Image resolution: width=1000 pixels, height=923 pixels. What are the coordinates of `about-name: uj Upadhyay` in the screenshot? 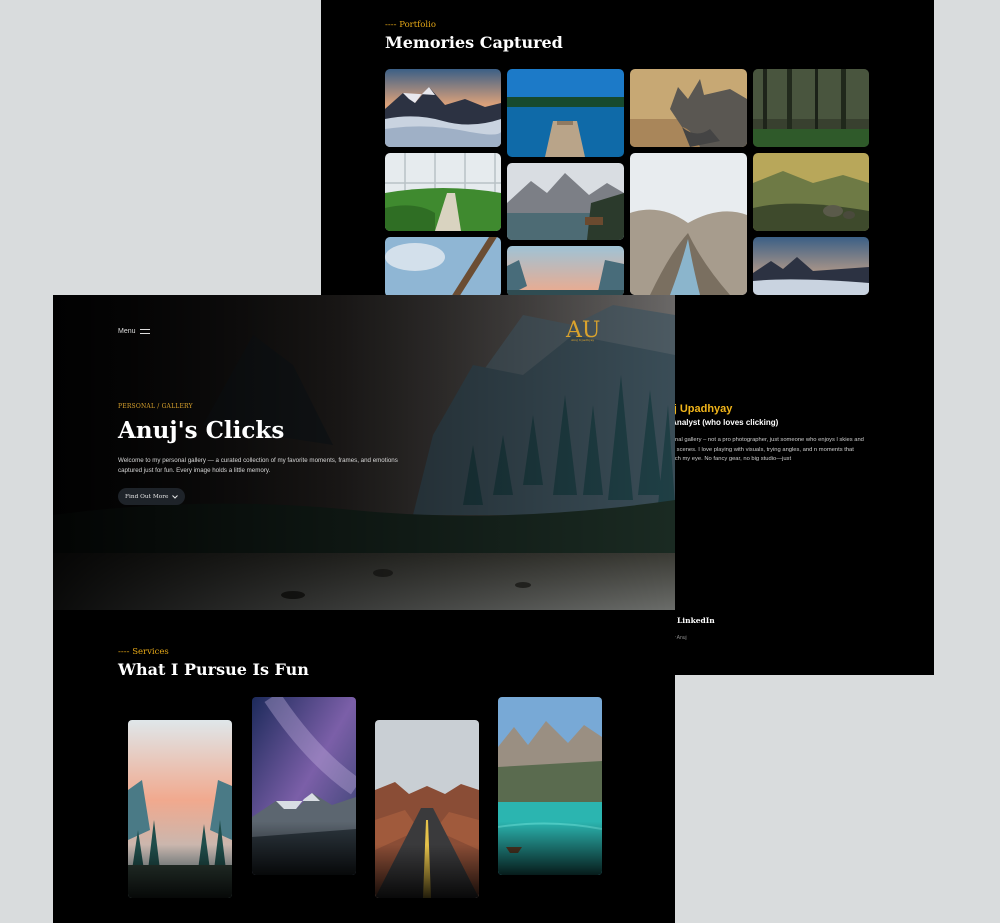 It's located at (700, 409).